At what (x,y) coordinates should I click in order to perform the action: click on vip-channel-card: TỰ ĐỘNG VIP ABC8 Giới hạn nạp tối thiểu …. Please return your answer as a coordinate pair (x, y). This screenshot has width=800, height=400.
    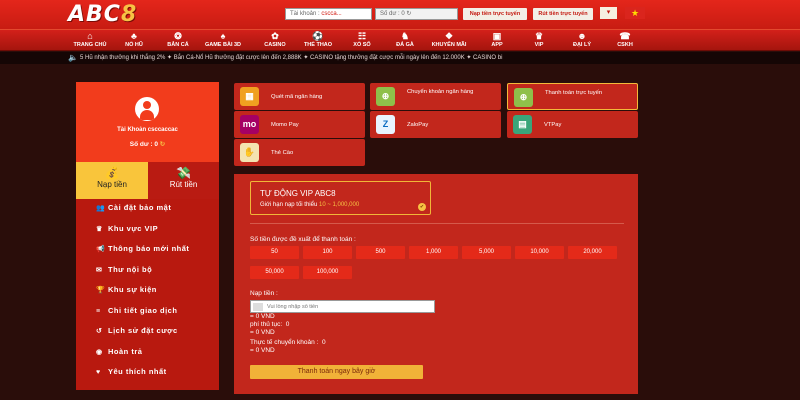
    Looking at the image, I should click on (340, 198).